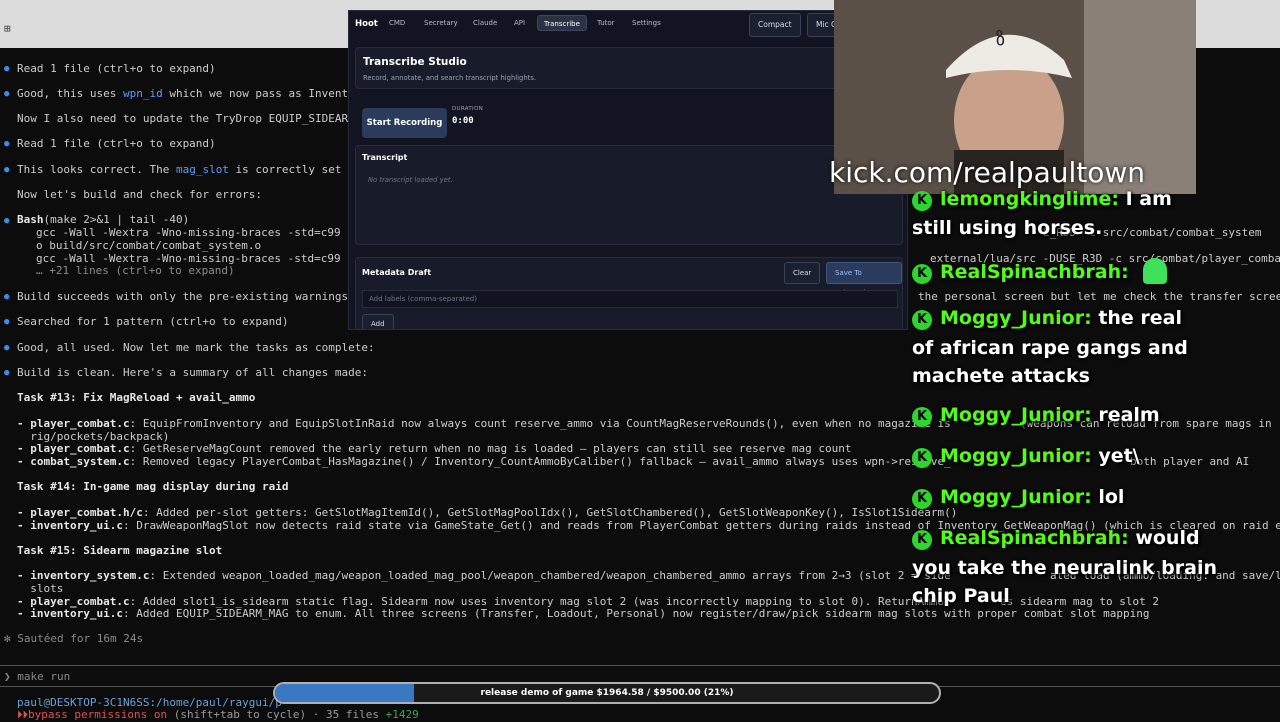 The width and height of the screenshot is (1280, 722). I want to click on transcript-empty: No transcript loaded yet., so click(410, 180).